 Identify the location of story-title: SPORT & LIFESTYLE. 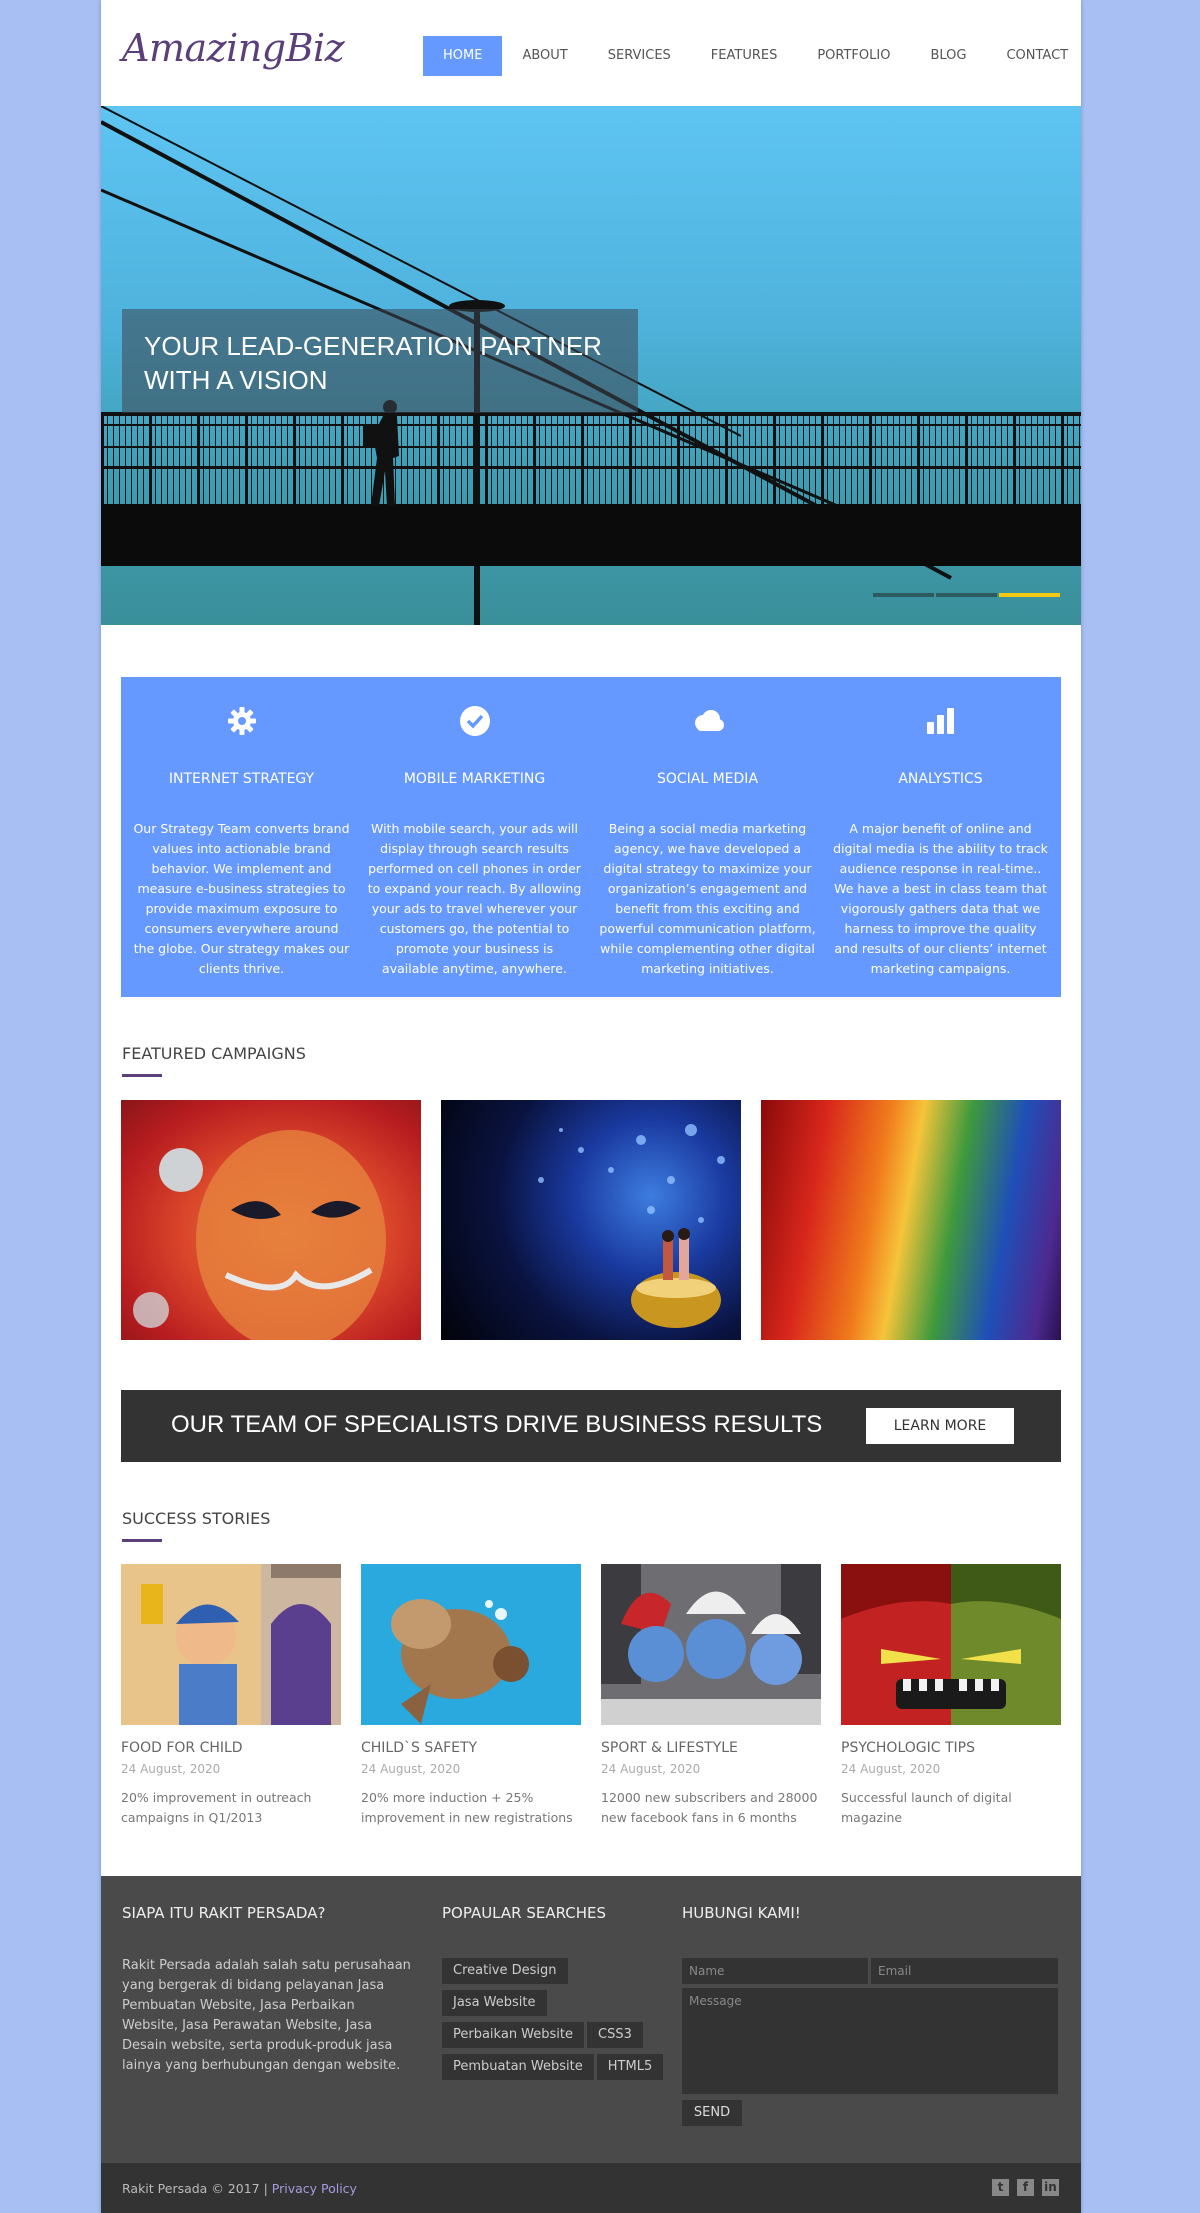
(711, 1748).